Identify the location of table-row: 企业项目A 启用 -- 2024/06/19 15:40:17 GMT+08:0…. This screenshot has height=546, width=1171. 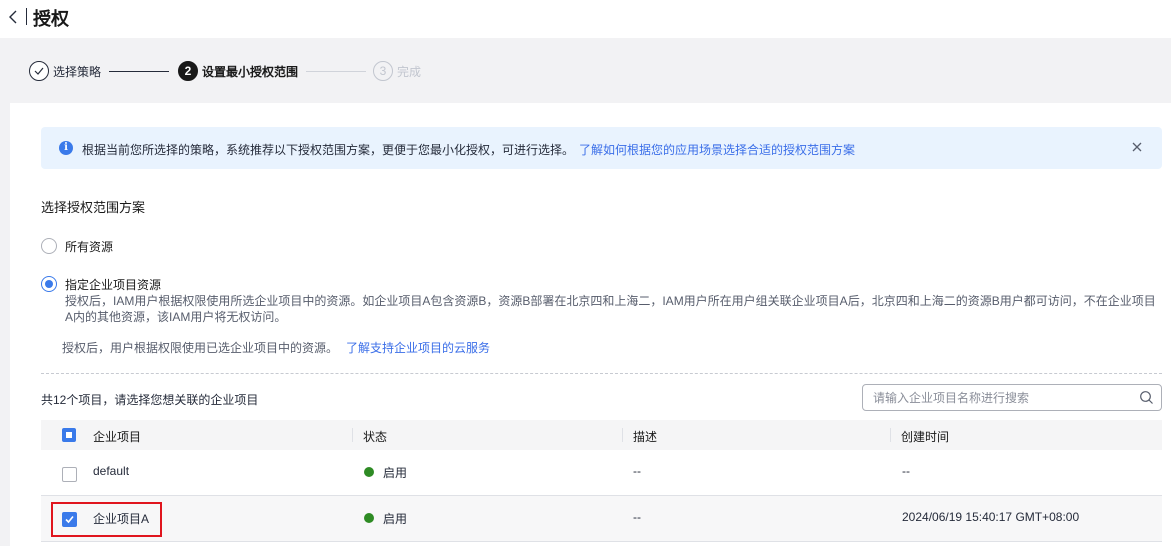
(601, 519).